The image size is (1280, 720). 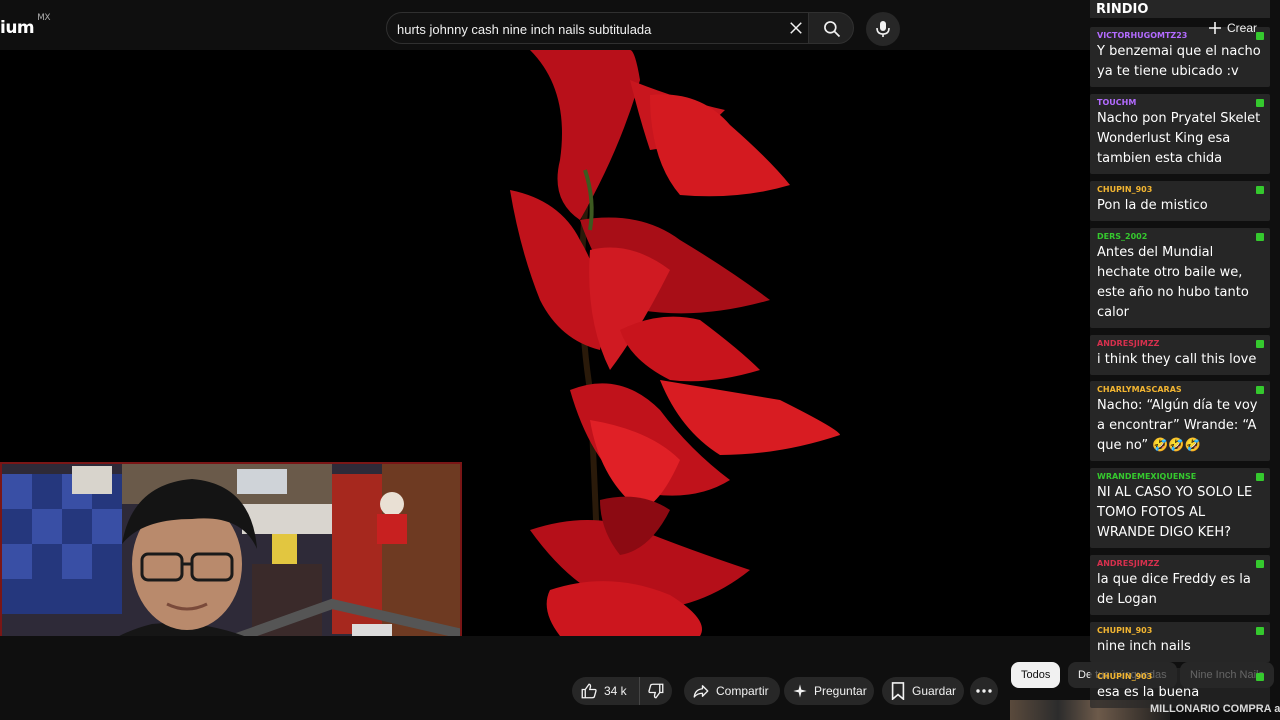 I want to click on microphone-icon, so click(x=883, y=29).